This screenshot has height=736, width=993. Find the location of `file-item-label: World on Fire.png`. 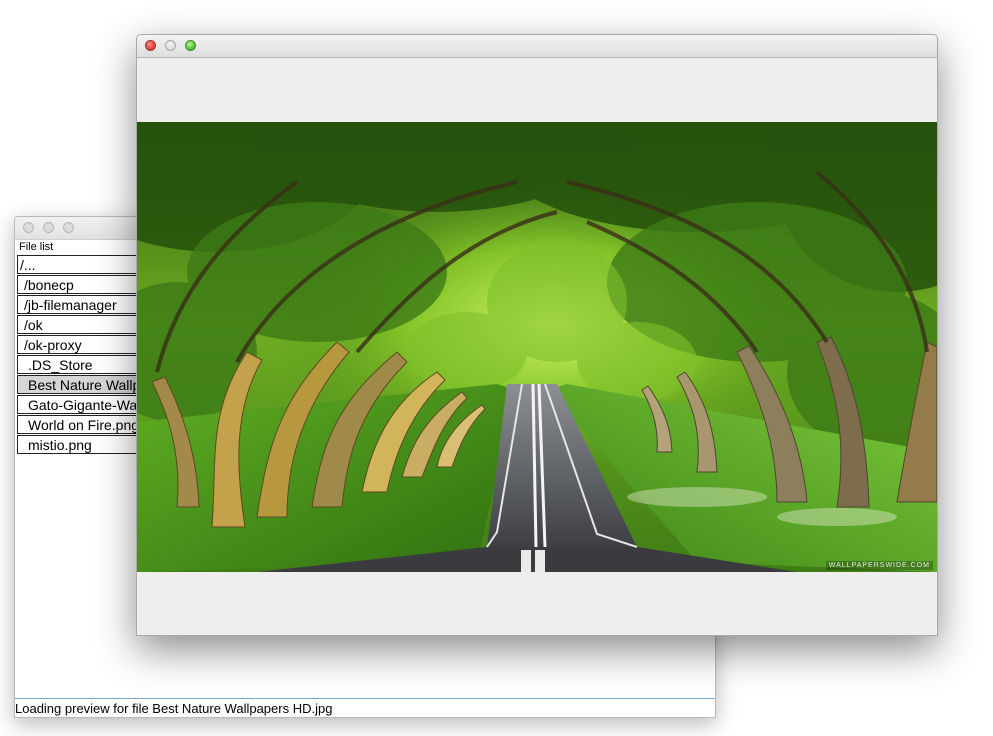

file-item-label: World on Fire.png is located at coordinates (84, 425).